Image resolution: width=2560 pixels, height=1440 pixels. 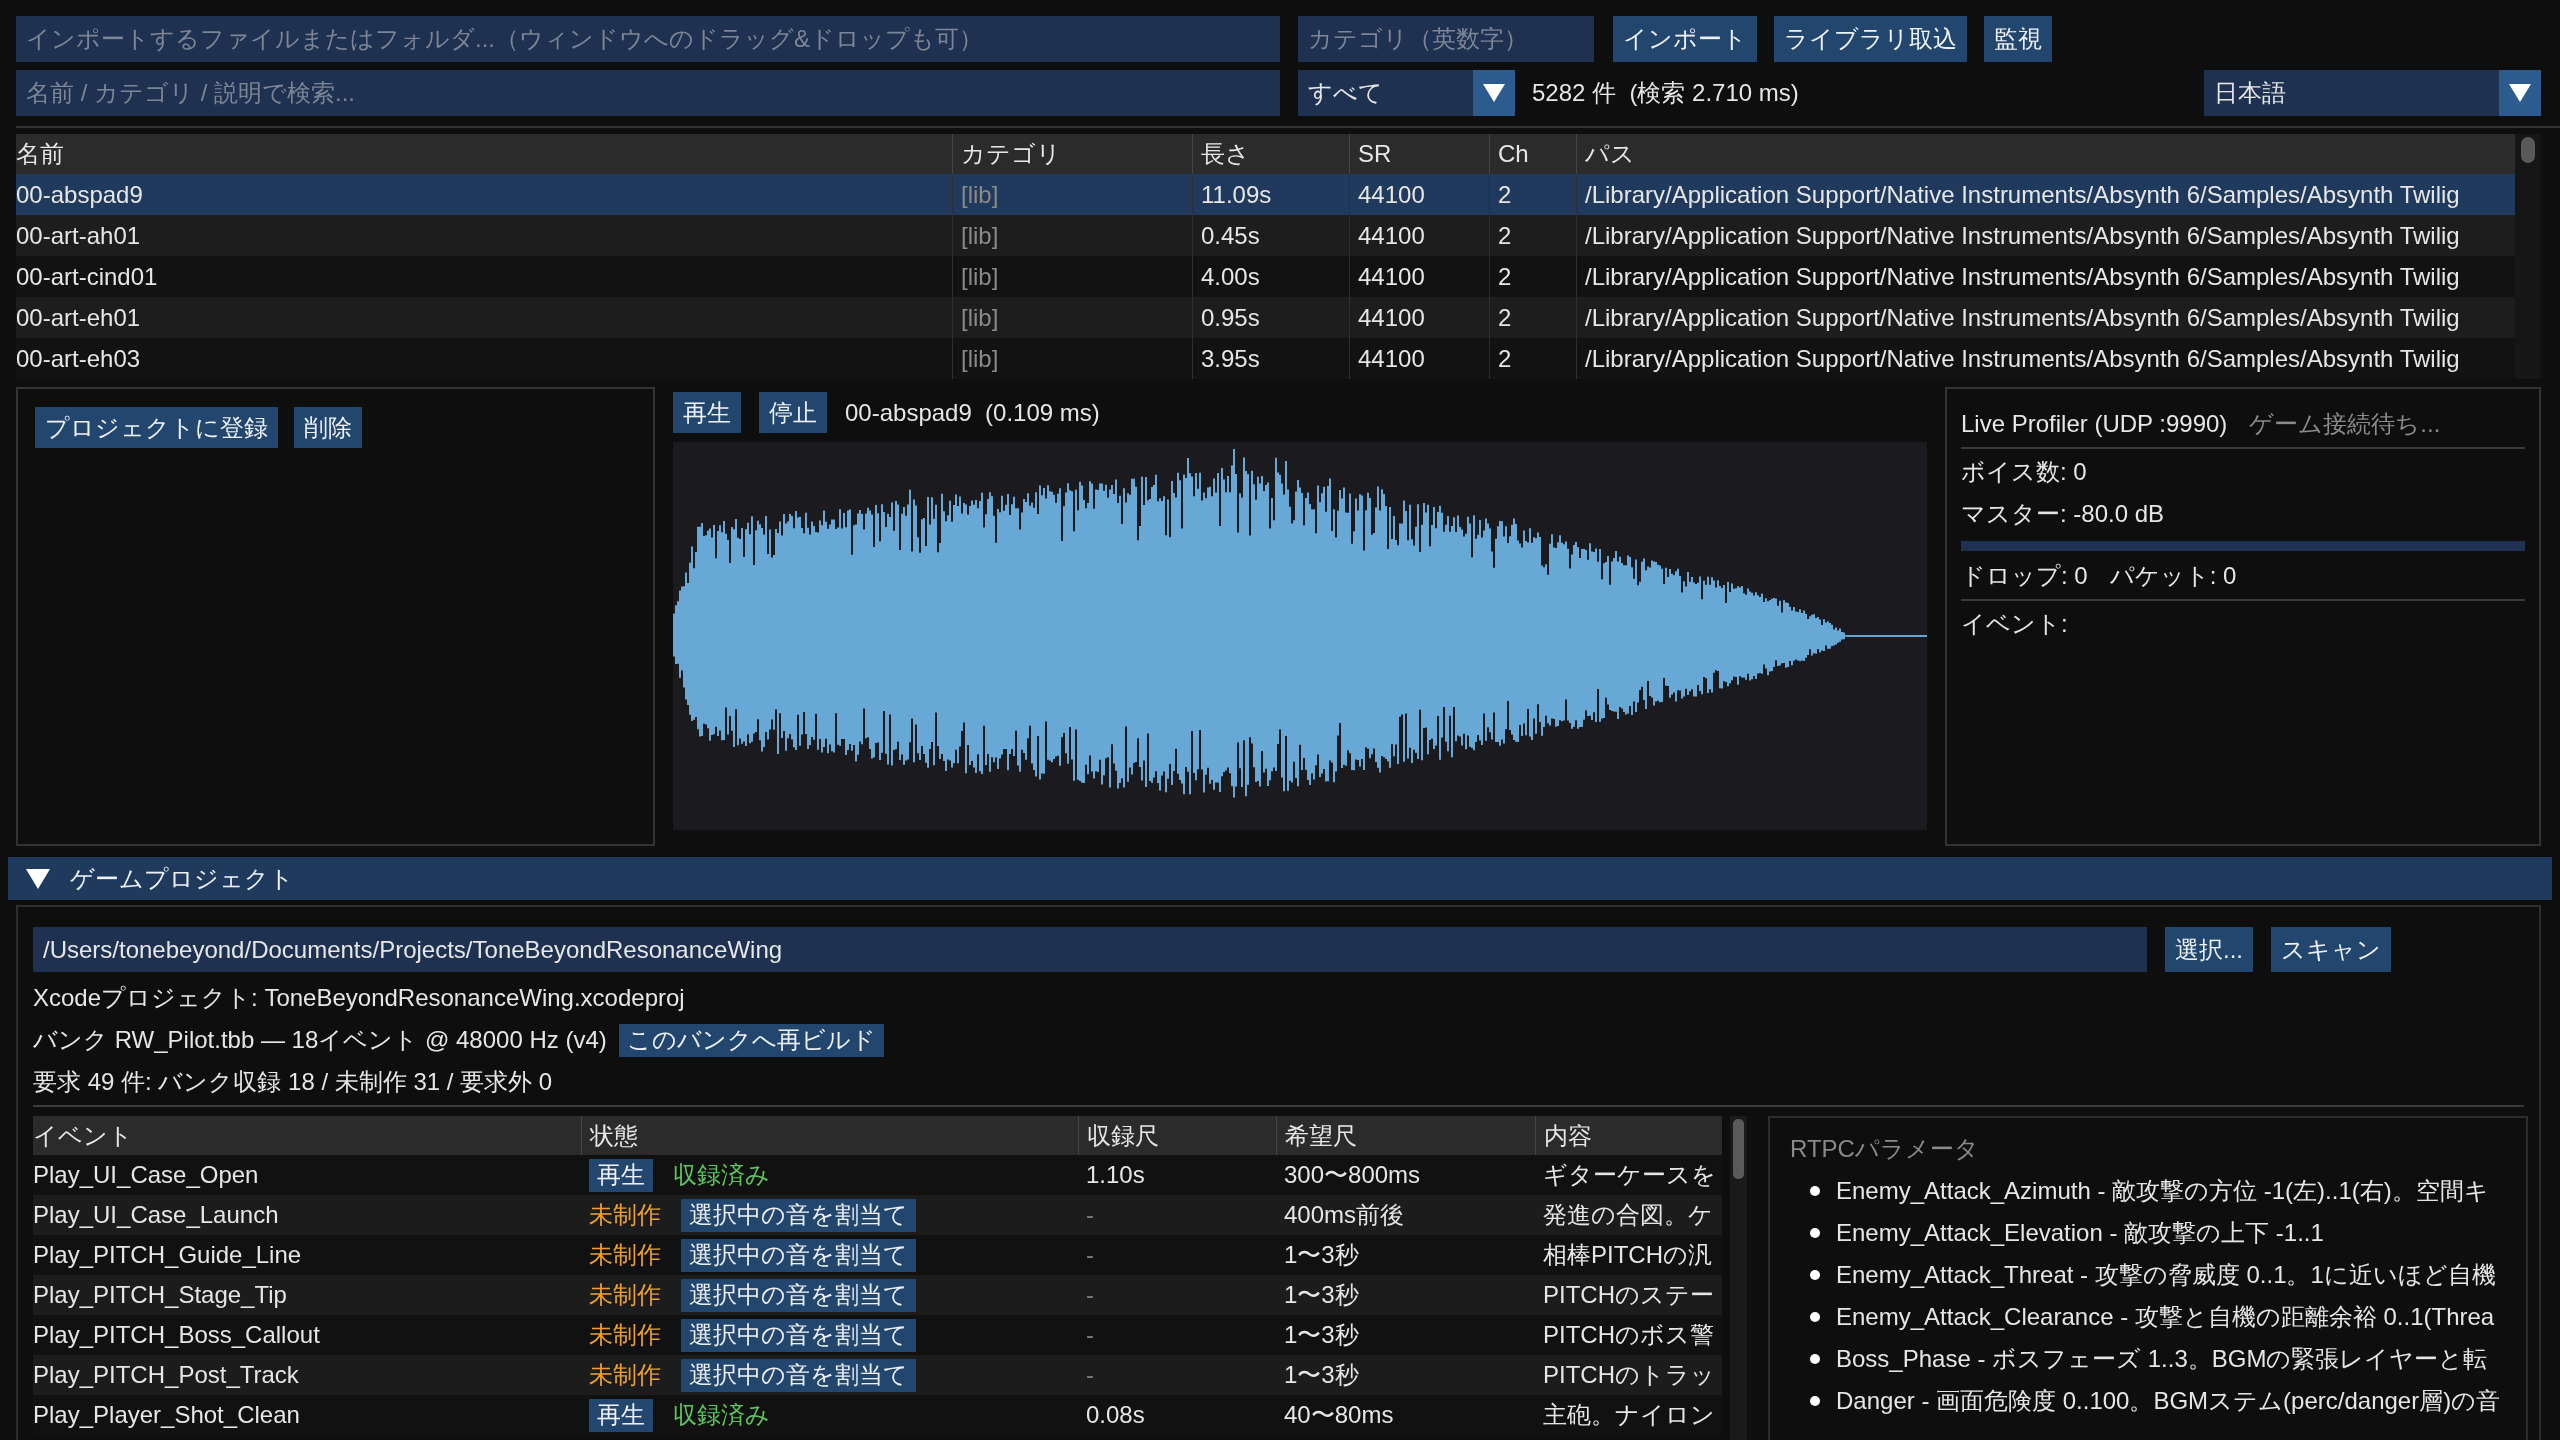 What do you see at coordinates (156, 1215) in the screenshot?
I see `table-cell-text: Play_UI_Case_Launch` at bounding box center [156, 1215].